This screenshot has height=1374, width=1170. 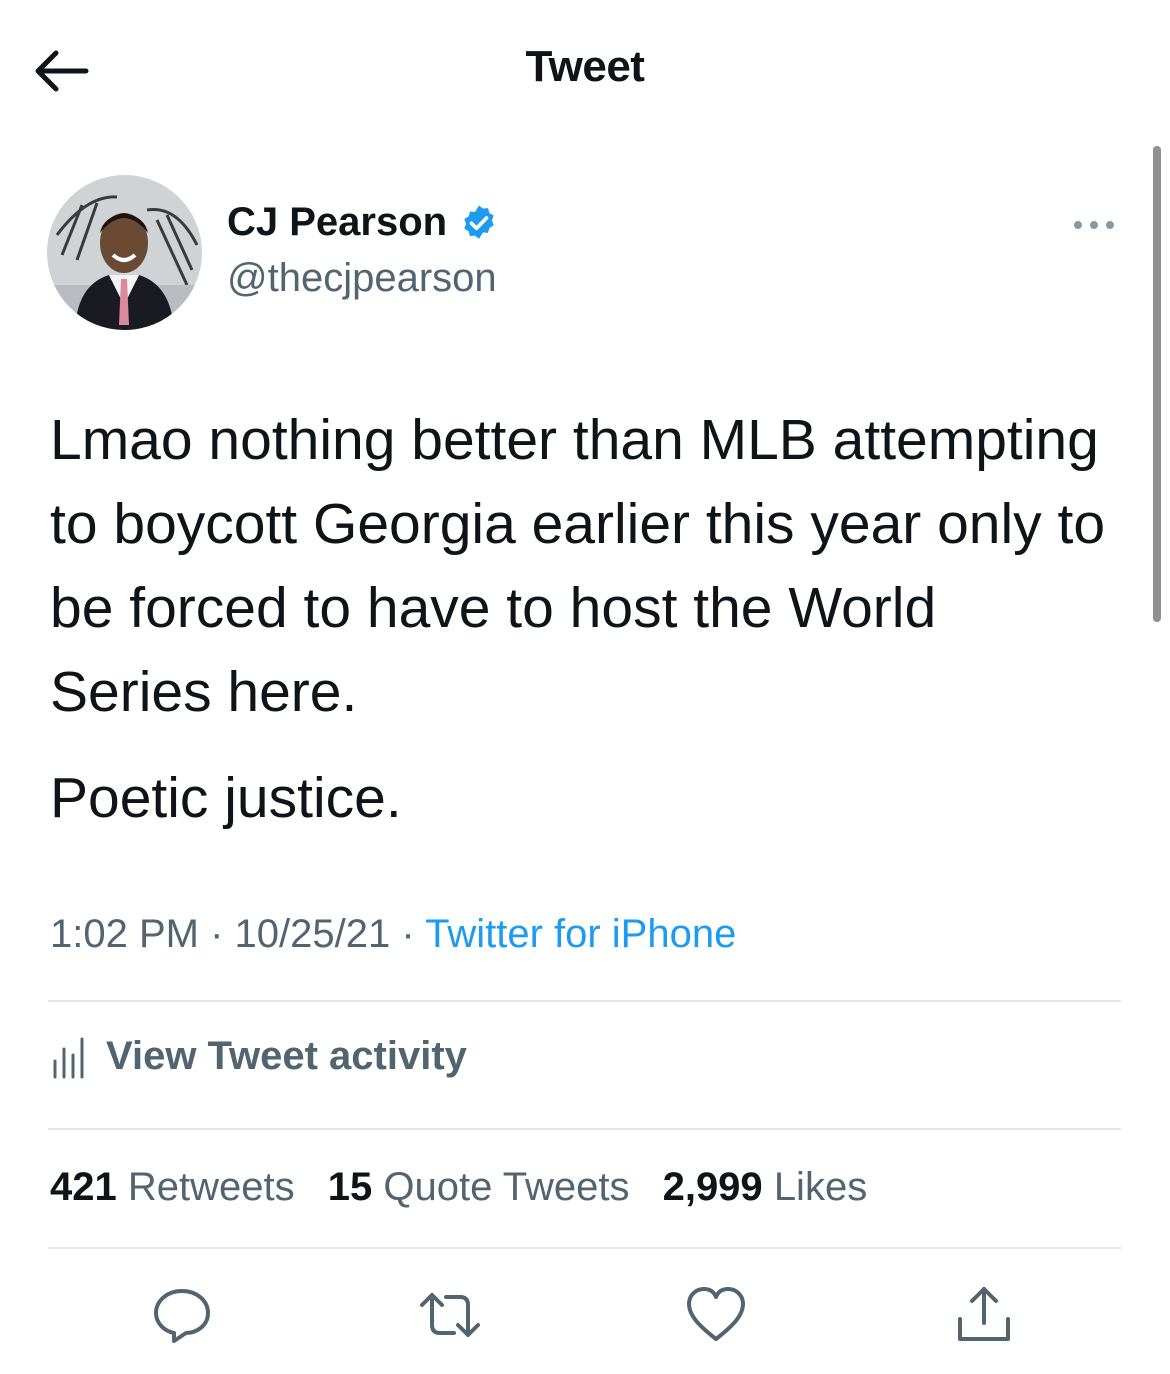 I want to click on quote-tweets-count: 15, so click(x=350, y=1187).